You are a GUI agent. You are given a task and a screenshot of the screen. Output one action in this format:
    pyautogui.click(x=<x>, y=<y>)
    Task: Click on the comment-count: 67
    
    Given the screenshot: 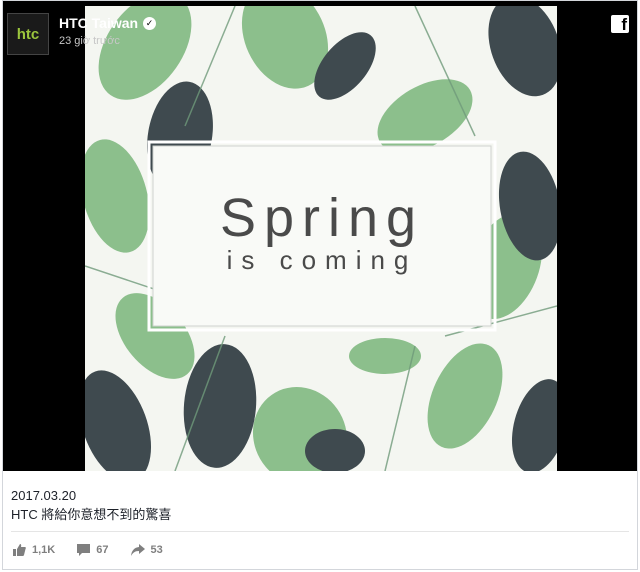 What is the action you would take?
    pyautogui.click(x=102, y=550)
    